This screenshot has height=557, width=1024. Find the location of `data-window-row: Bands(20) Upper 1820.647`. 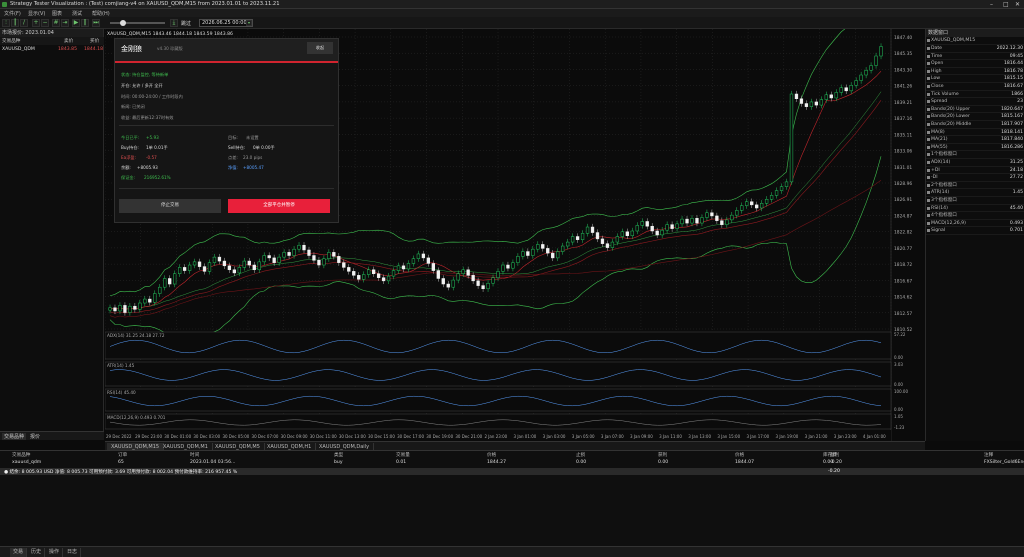

data-window-row: Bands(20) Upper 1820.647 is located at coordinates (975, 110).